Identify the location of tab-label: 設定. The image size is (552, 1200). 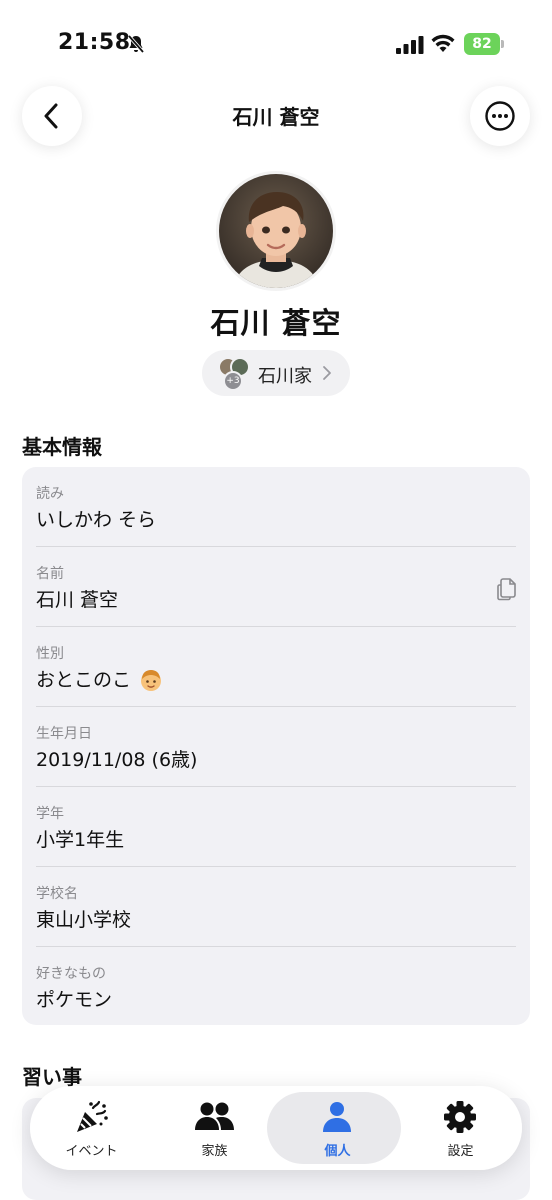
(460, 1151).